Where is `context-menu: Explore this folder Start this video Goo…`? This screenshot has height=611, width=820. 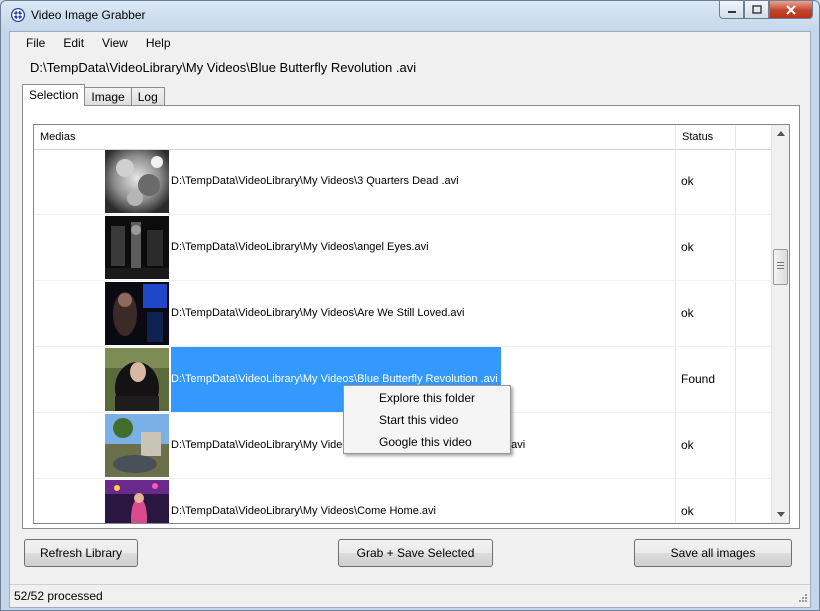
context-menu: Explore this folder Start this video Goo… is located at coordinates (427, 419).